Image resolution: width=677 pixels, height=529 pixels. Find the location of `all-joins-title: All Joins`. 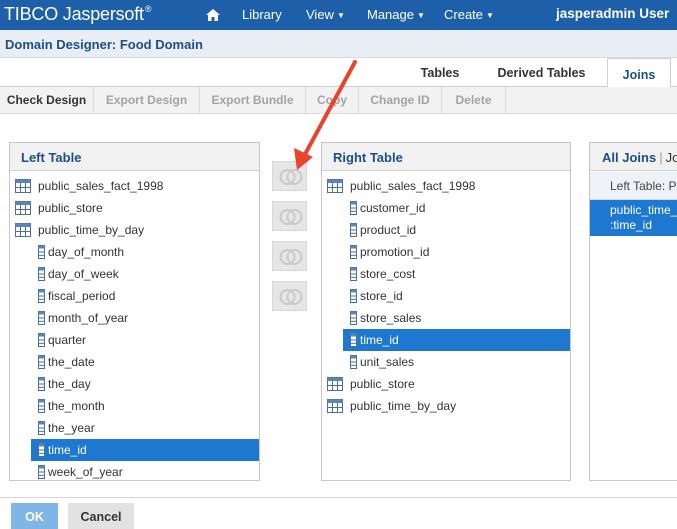

all-joins-title: All Joins is located at coordinates (629, 157).